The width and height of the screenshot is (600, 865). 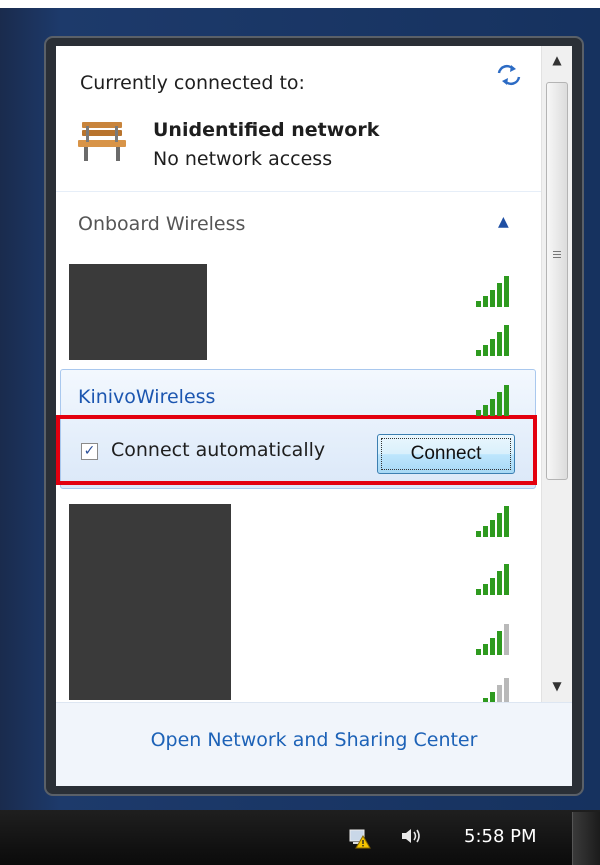 I want to click on flyout-footer: Open Network and Sharing Center, so click(x=314, y=744).